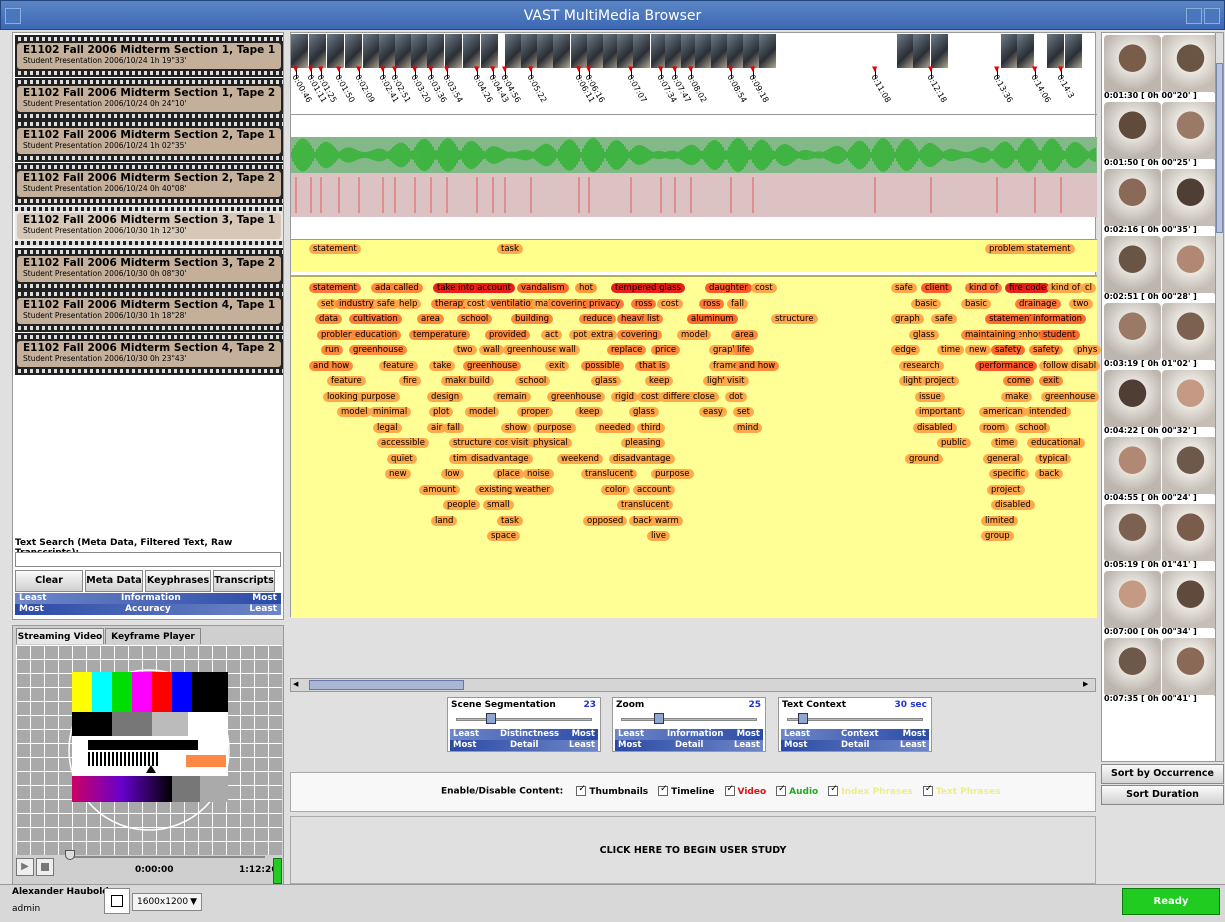 This screenshot has height=922, width=1225. What do you see at coordinates (1003, 458) in the screenshot?
I see `text-phrase: general` at bounding box center [1003, 458].